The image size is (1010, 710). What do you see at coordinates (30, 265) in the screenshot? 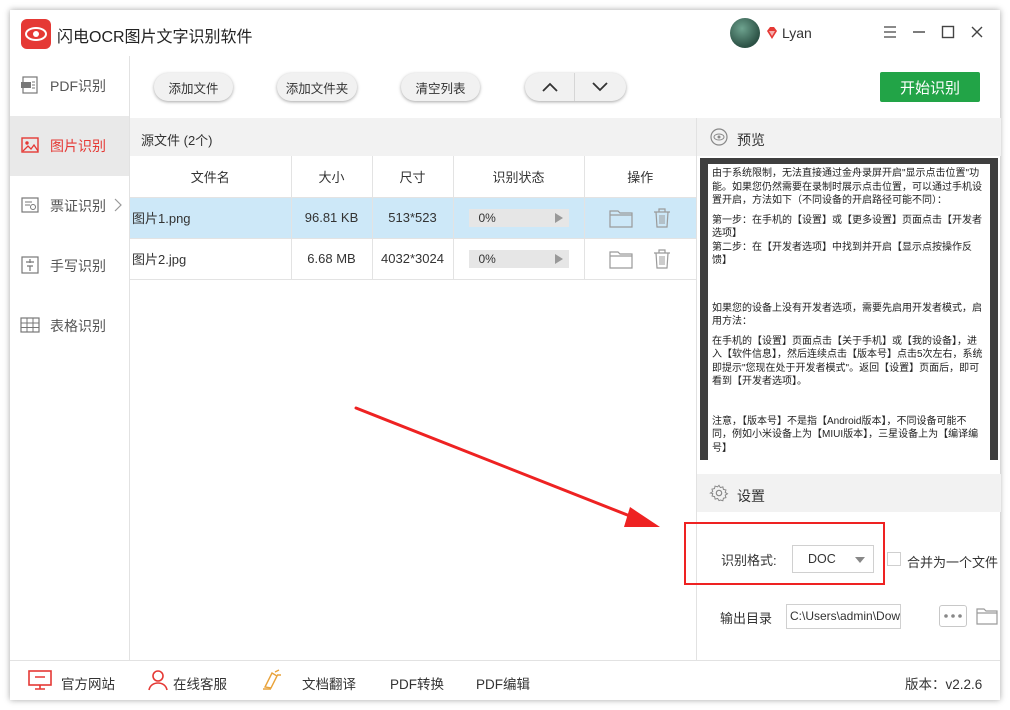
I see `handwriting-icon` at bounding box center [30, 265].